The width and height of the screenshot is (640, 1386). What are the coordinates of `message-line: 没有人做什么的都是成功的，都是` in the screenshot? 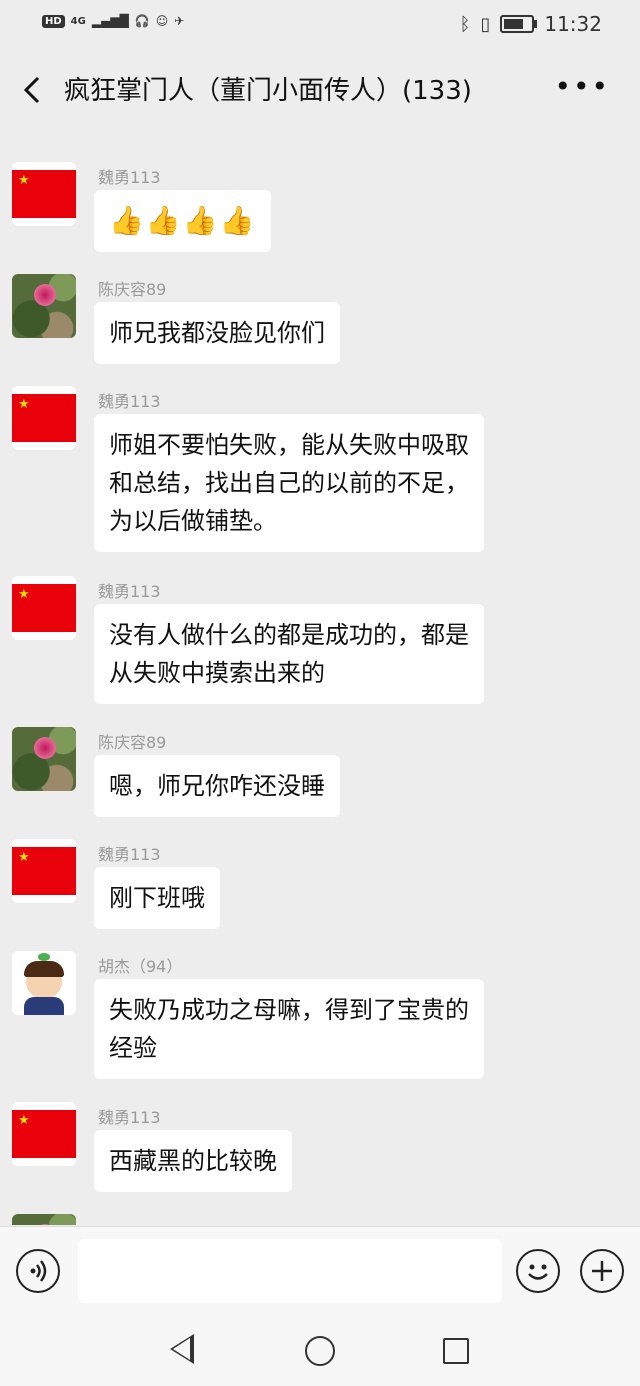 It's located at (289, 635).